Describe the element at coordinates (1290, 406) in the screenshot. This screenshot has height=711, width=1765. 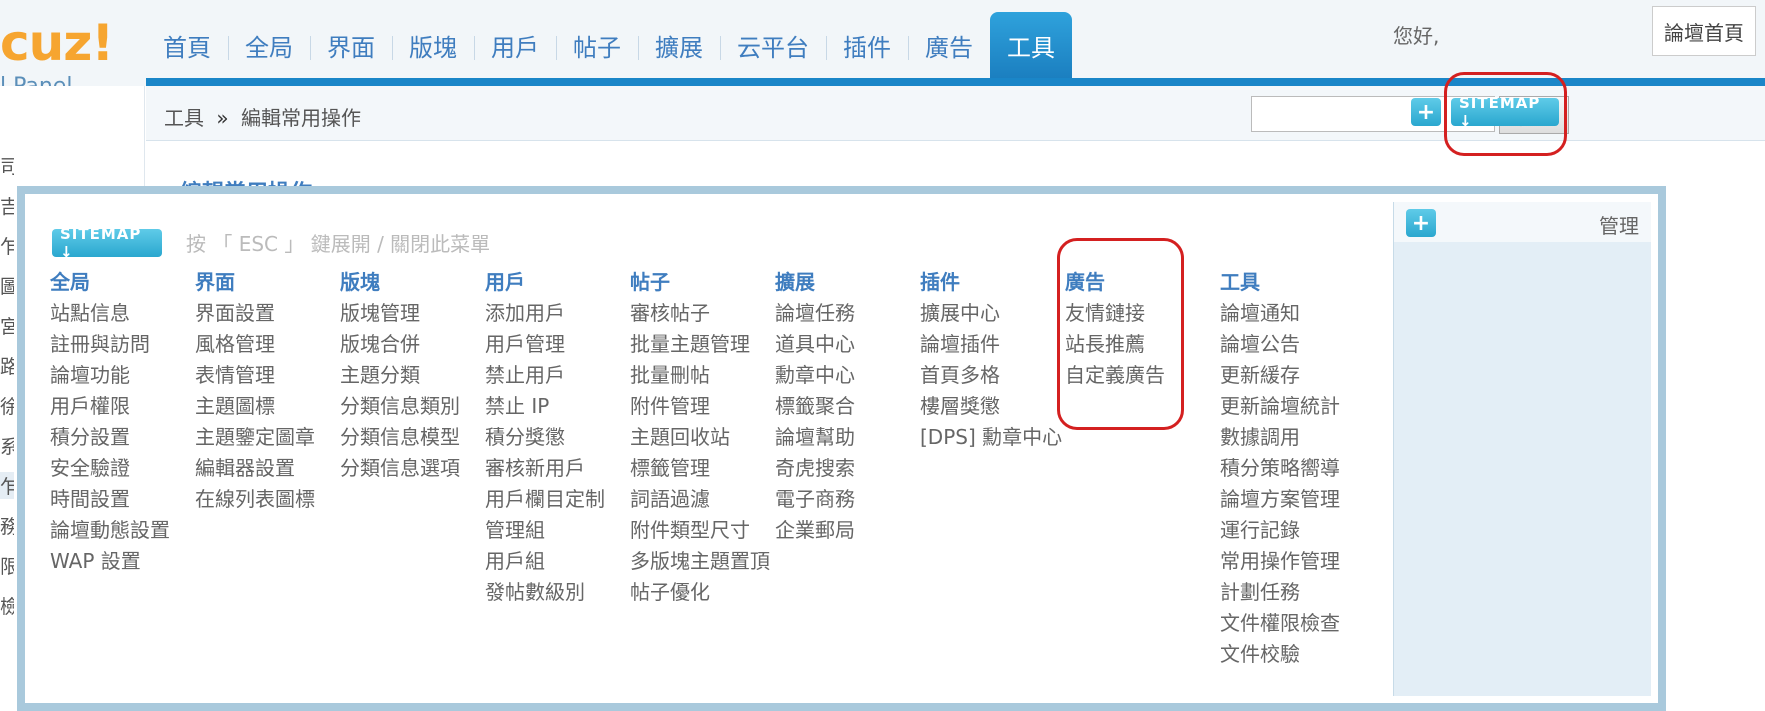
I see `sitemap-link: 更新論壇統計` at that location.